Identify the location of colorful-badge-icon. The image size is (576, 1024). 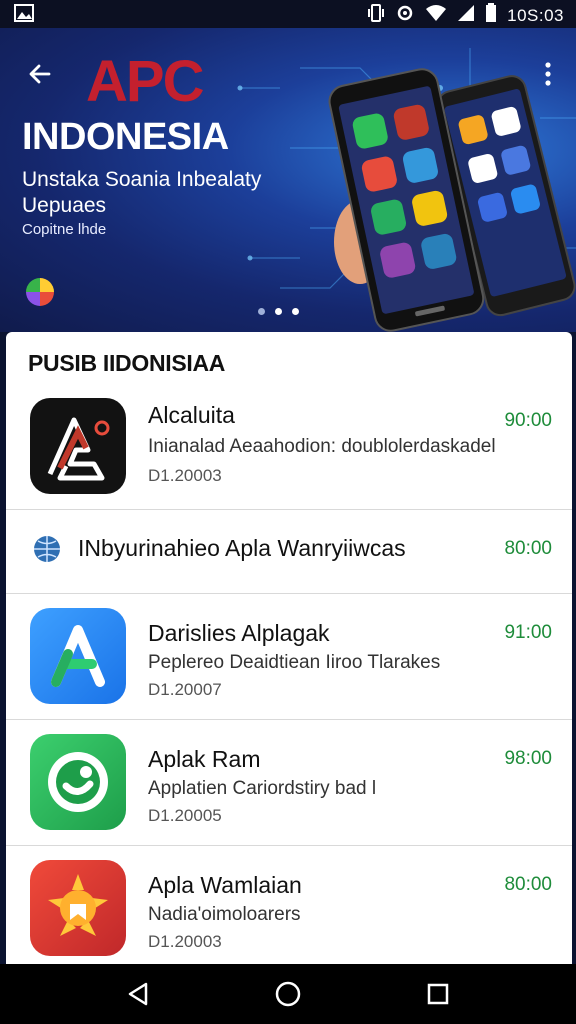
(40, 292).